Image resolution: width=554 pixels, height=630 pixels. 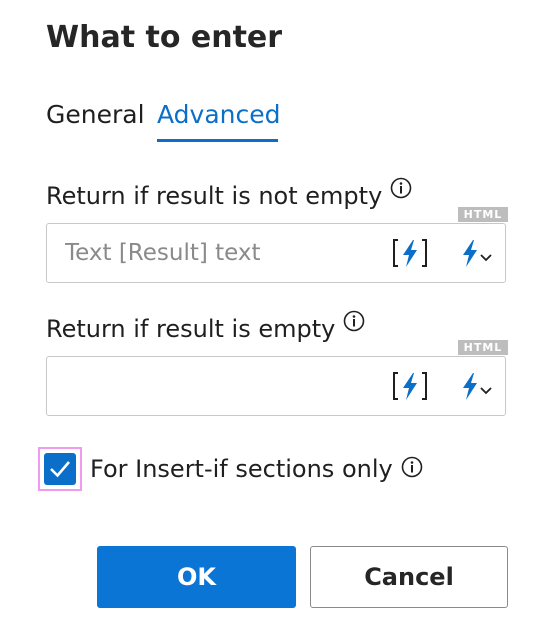 What do you see at coordinates (196, 577) in the screenshot?
I see `ok-button: OK` at bounding box center [196, 577].